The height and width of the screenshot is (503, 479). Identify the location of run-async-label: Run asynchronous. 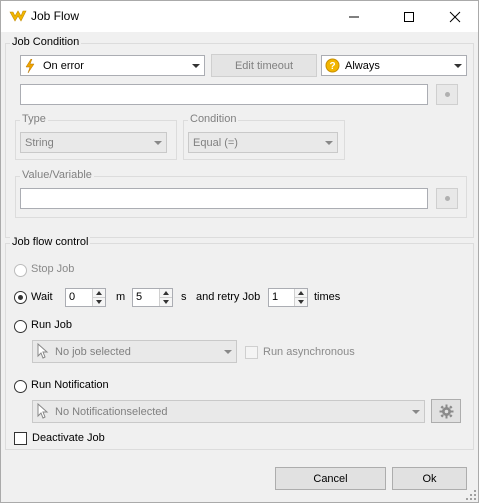
(309, 352).